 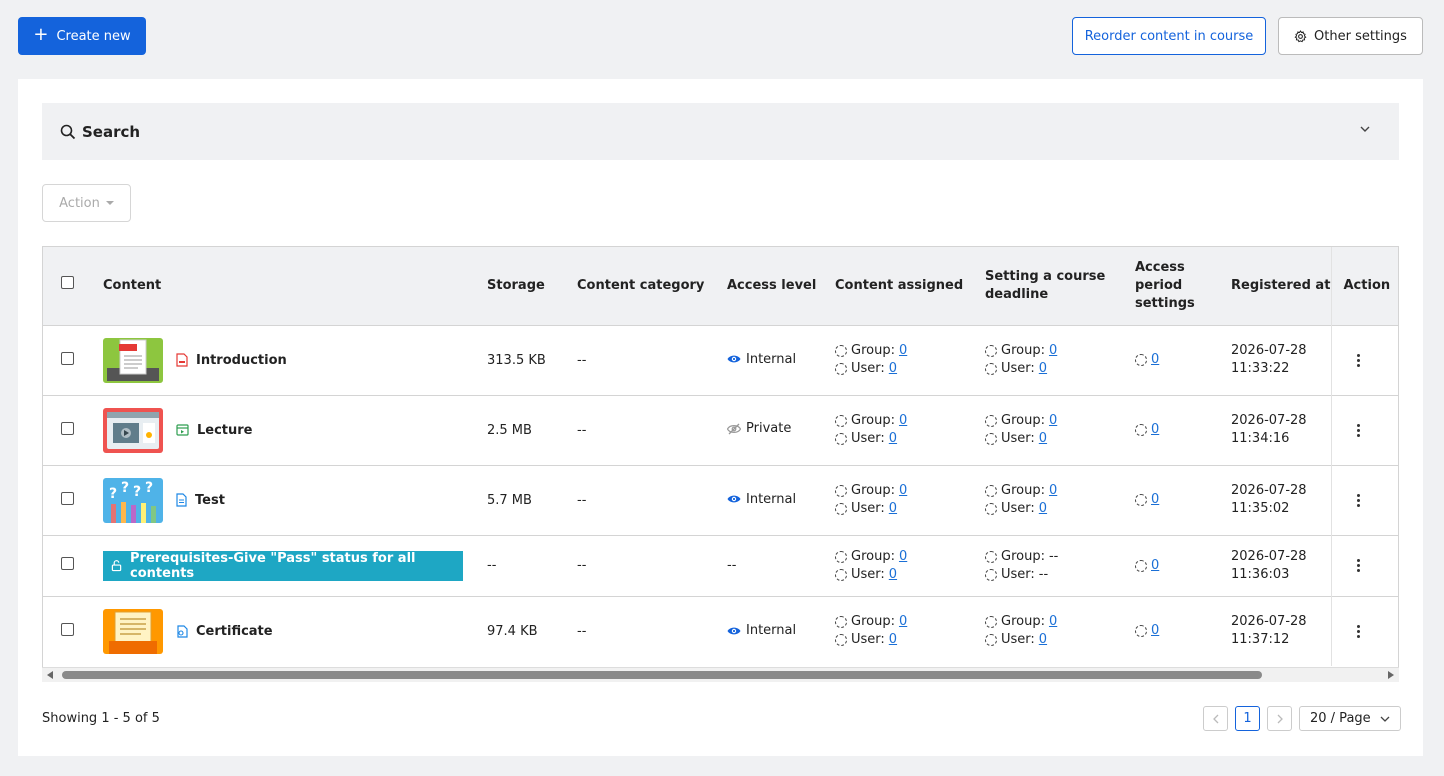 I want to click on reorder-content-button: Reorder content in course, so click(x=1169, y=36).